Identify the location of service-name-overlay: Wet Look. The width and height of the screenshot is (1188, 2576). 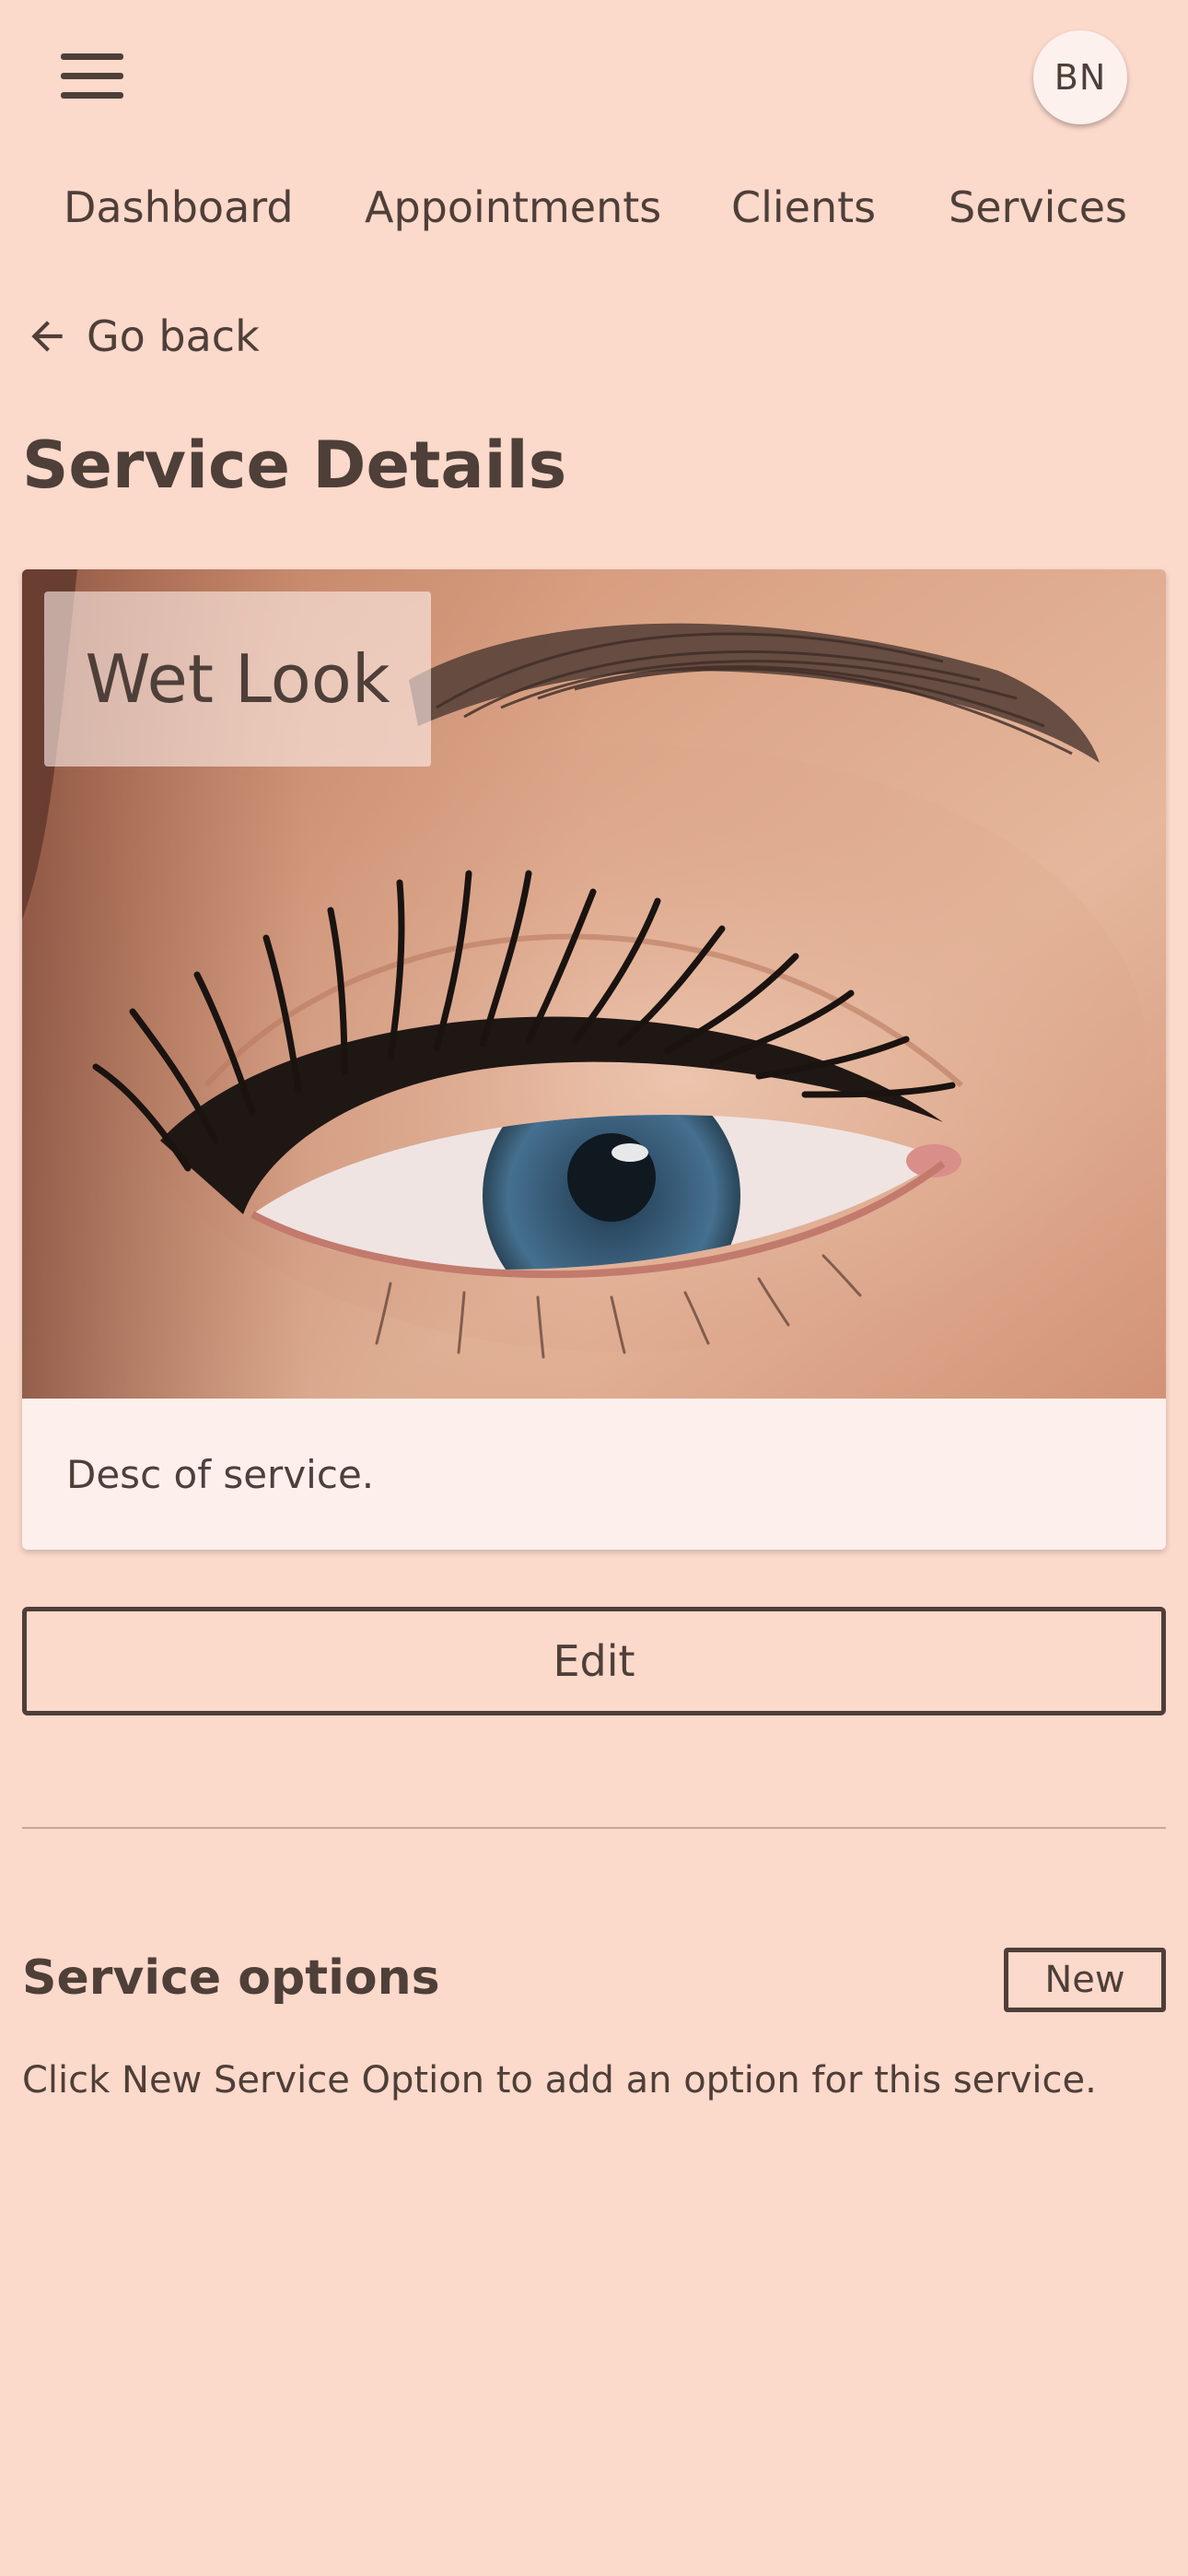
(237, 679).